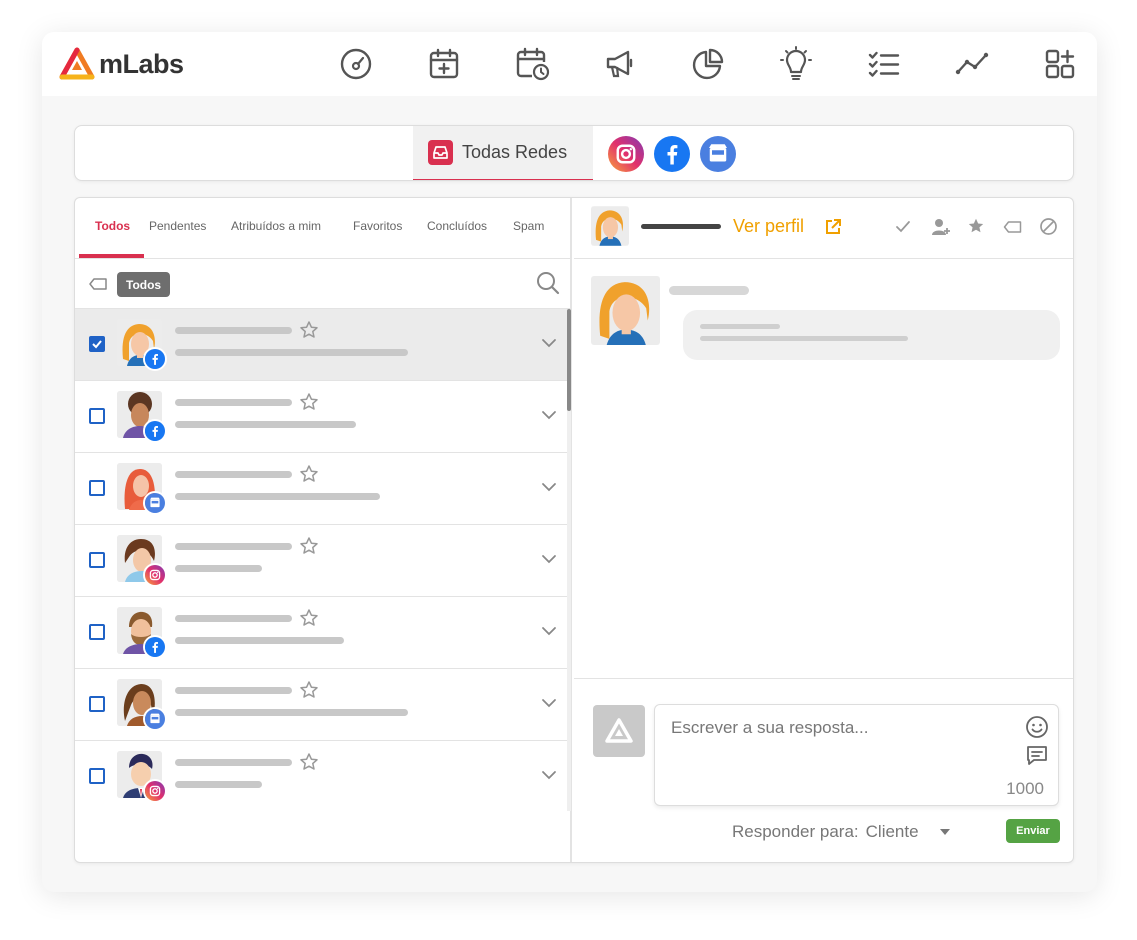 This screenshot has width=1137, height=940. Describe the element at coordinates (141, 63) in the screenshot. I see `logo-text: mLabs` at that location.